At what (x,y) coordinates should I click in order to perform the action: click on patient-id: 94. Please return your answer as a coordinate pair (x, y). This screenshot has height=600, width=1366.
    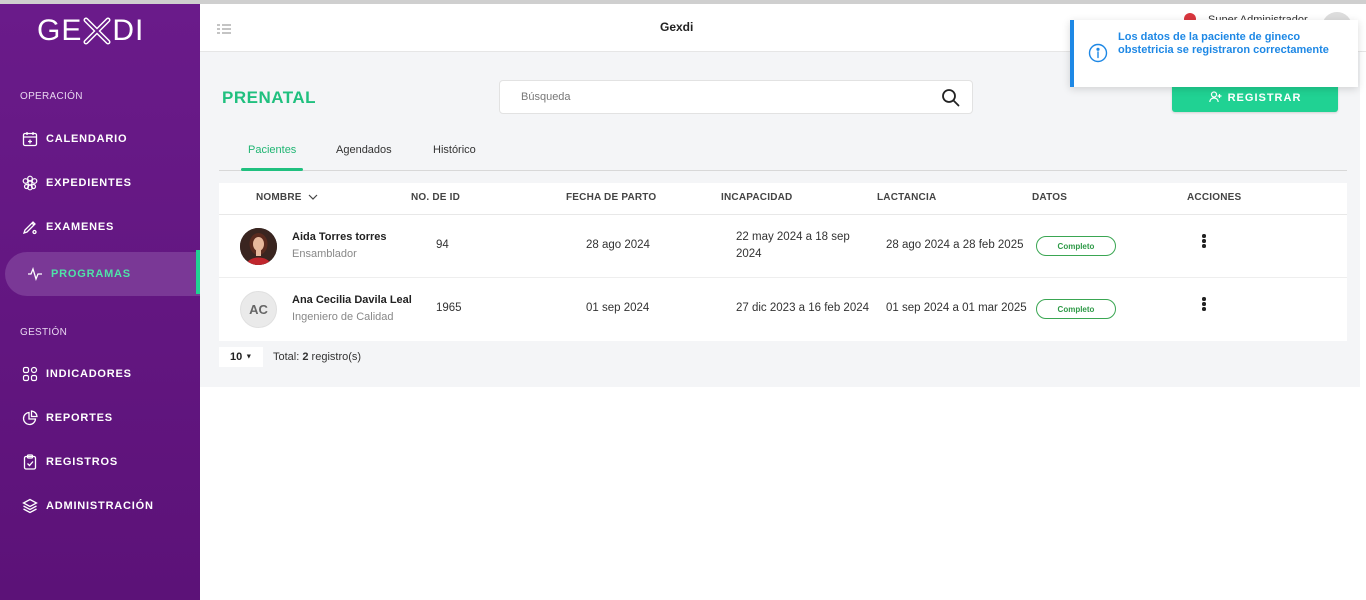
    Looking at the image, I should click on (442, 245).